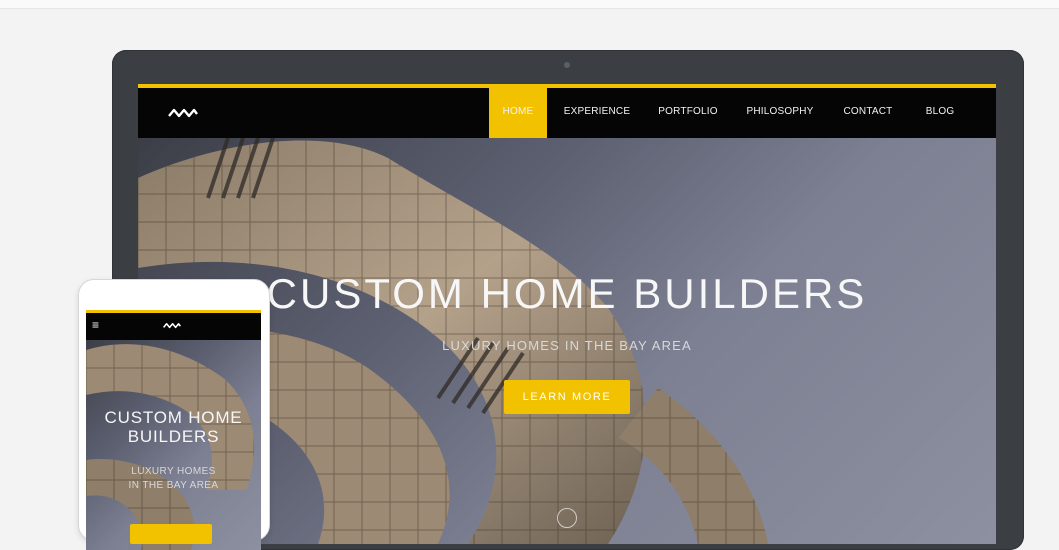  What do you see at coordinates (95, 325) in the screenshot?
I see `hamburger-icon: ≡` at bounding box center [95, 325].